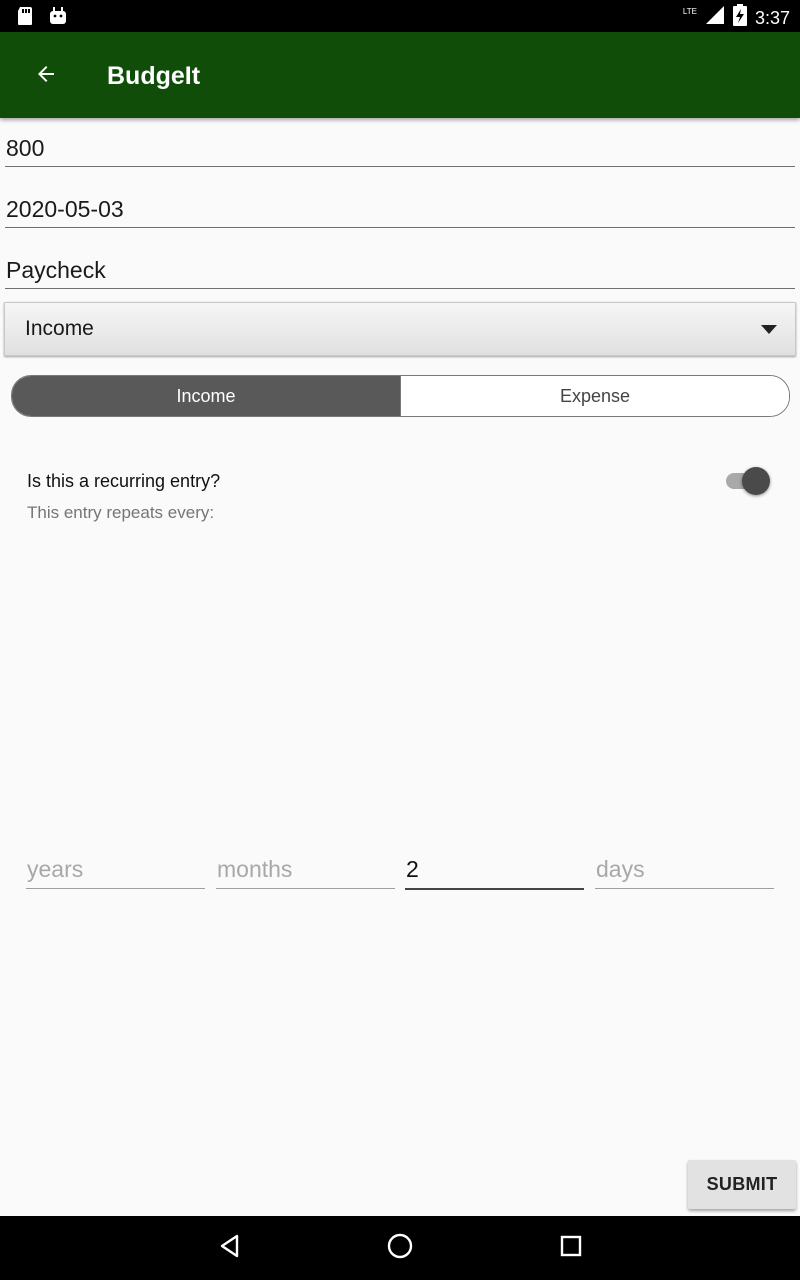  I want to click on back-button, so click(46, 76).